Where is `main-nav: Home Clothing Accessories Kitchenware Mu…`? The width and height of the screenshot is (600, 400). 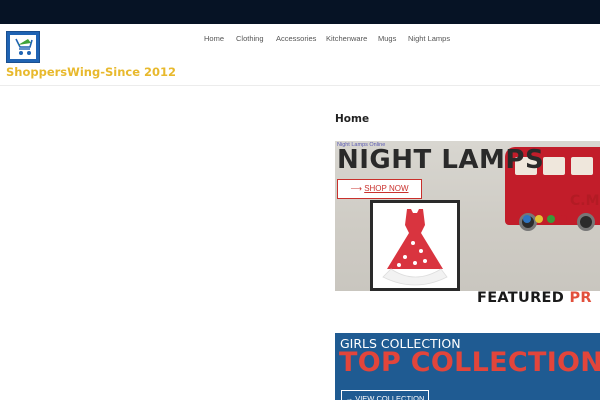 main-nav: Home Clothing Accessories Kitchenware Mu… is located at coordinates (300, 41).